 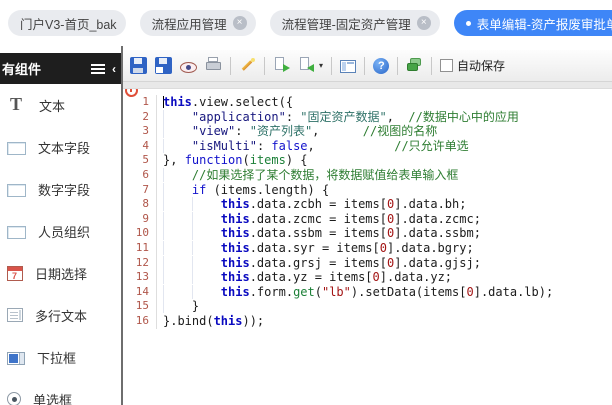 What do you see at coordinates (140, 219) in the screenshot?
I see `line-number: 9` at bounding box center [140, 219].